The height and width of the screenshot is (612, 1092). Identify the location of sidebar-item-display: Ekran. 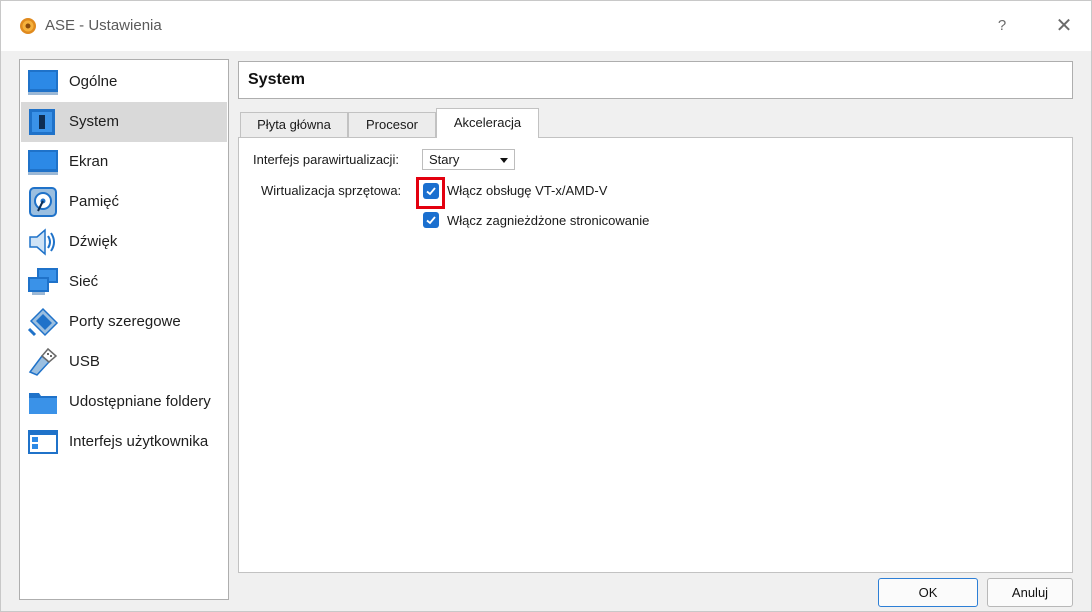
(124, 162).